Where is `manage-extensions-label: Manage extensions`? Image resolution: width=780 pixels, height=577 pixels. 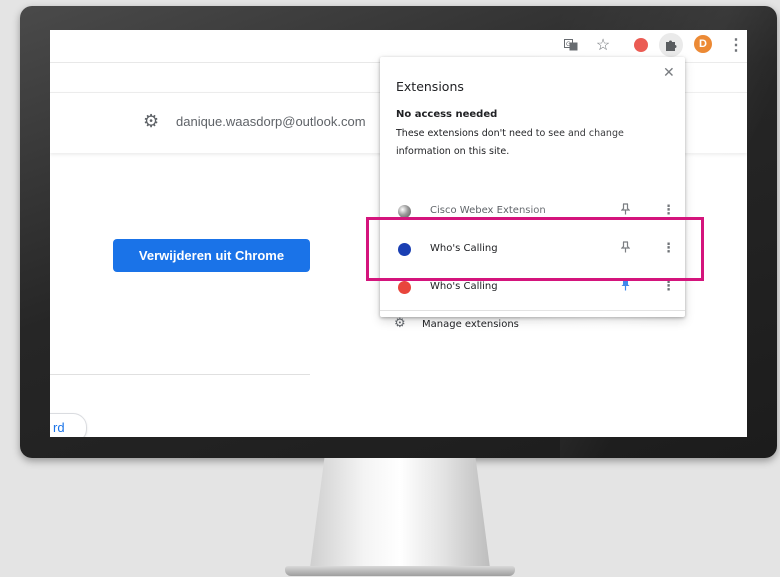 manage-extensions-label: Manage extensions is located at coordinates (470, 324).